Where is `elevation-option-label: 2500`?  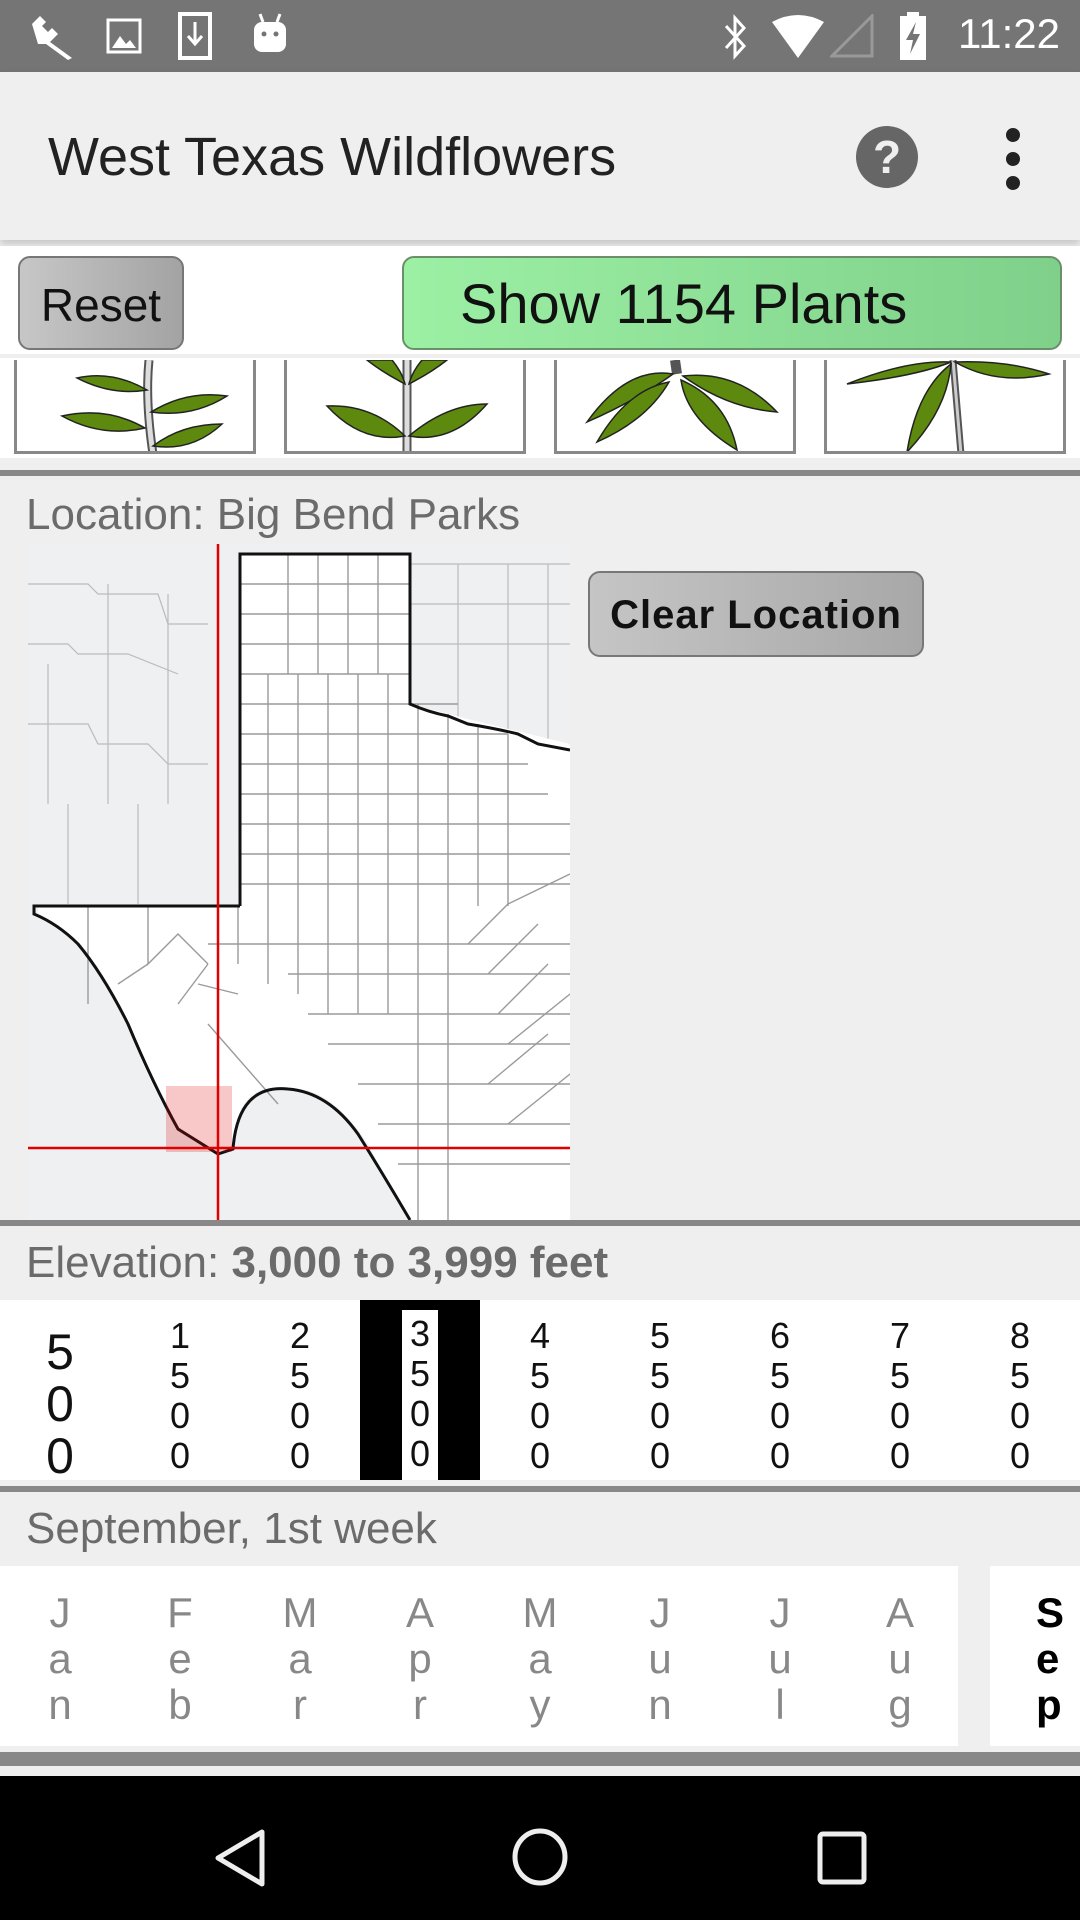
elevation-option-label: 2500 is located at coordinates (300, 1395).